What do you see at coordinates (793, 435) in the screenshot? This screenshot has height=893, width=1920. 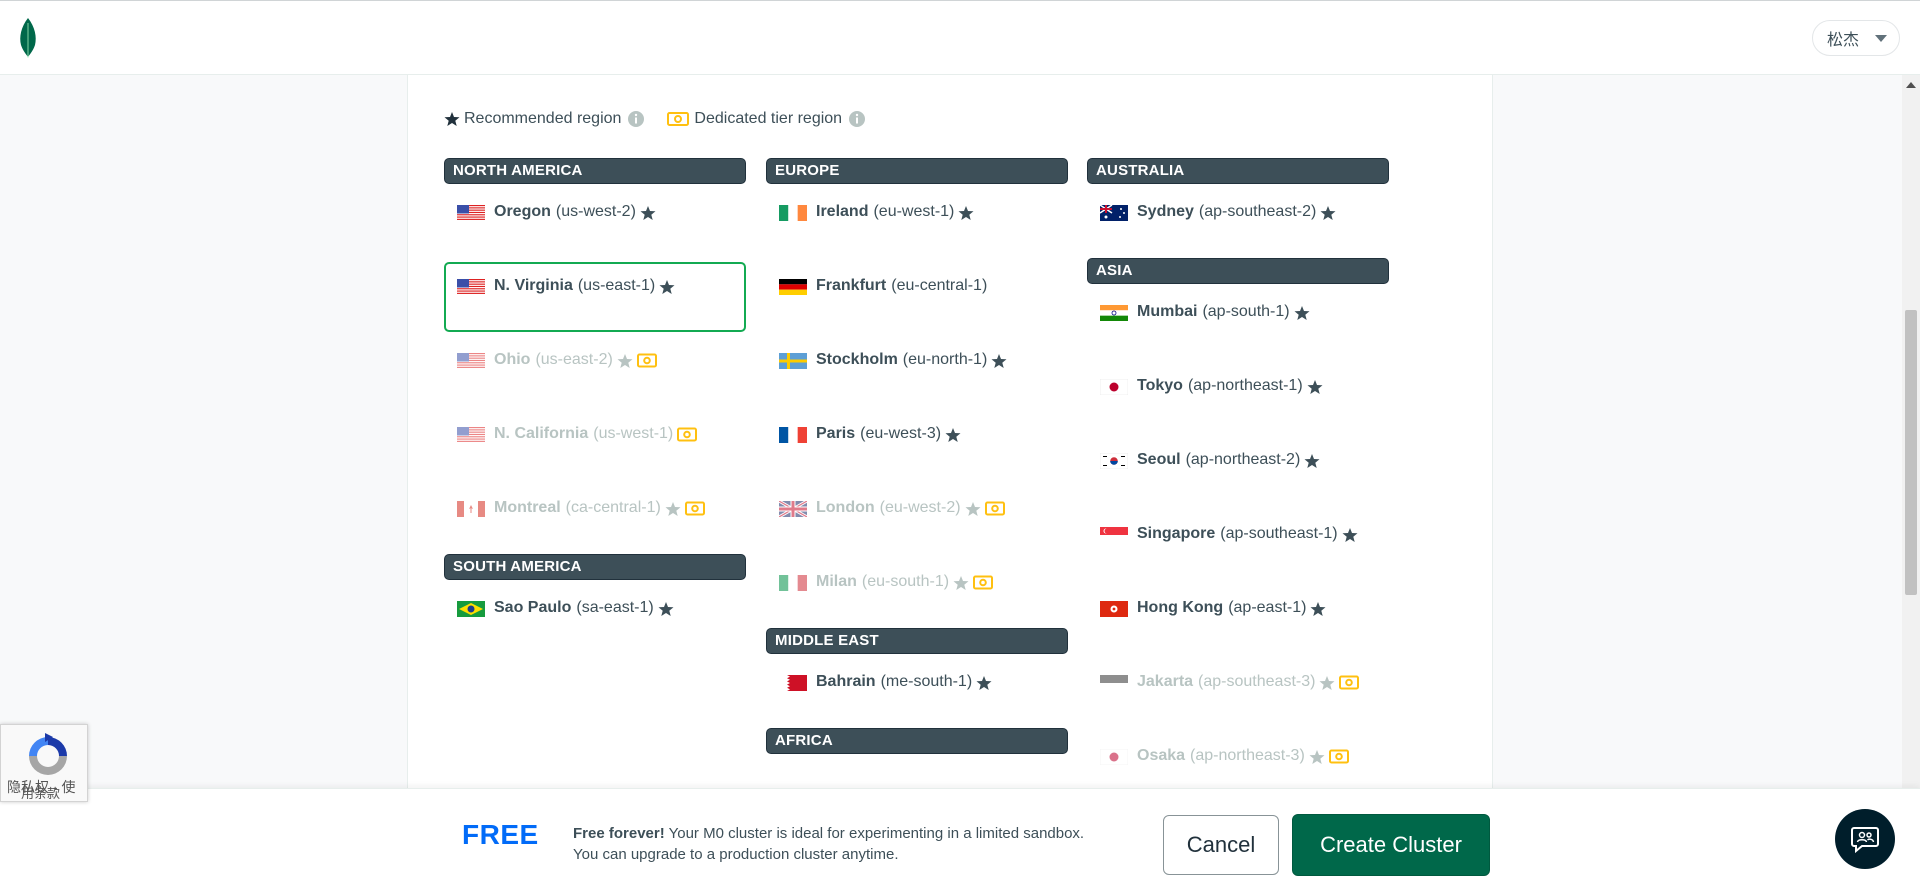 I see `flag-fr-icon` at bounding box center [793, 435].